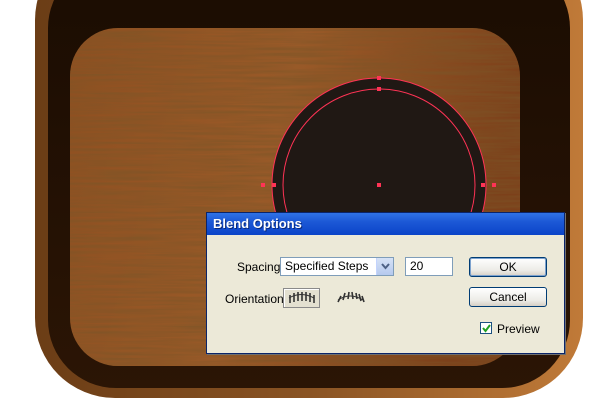 The width and height of the screenshot is (600, 405). Describe the element at coordinates (508, 267) in the screenshot. I see `ok-button: OK` at that location.